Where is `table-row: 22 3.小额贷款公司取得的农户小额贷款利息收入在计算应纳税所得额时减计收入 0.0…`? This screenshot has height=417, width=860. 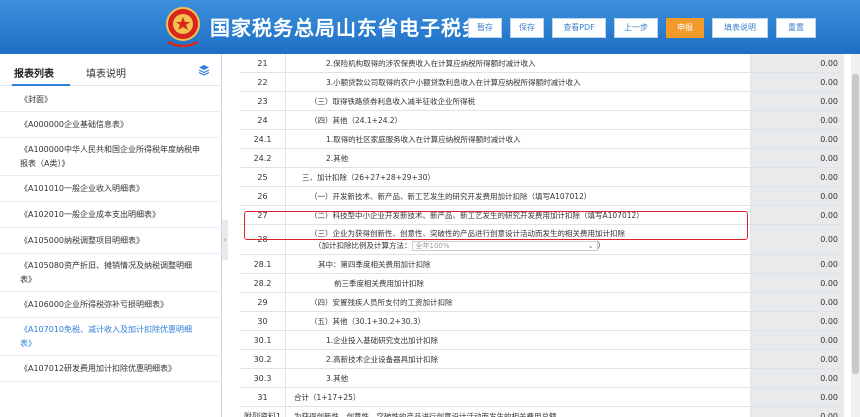
table-row: 22 3.小额贷款公司取得的农户小额贷款利息收入在计算应纳税所得额时减计收入 0.0… is located at coordinates (542, 82).